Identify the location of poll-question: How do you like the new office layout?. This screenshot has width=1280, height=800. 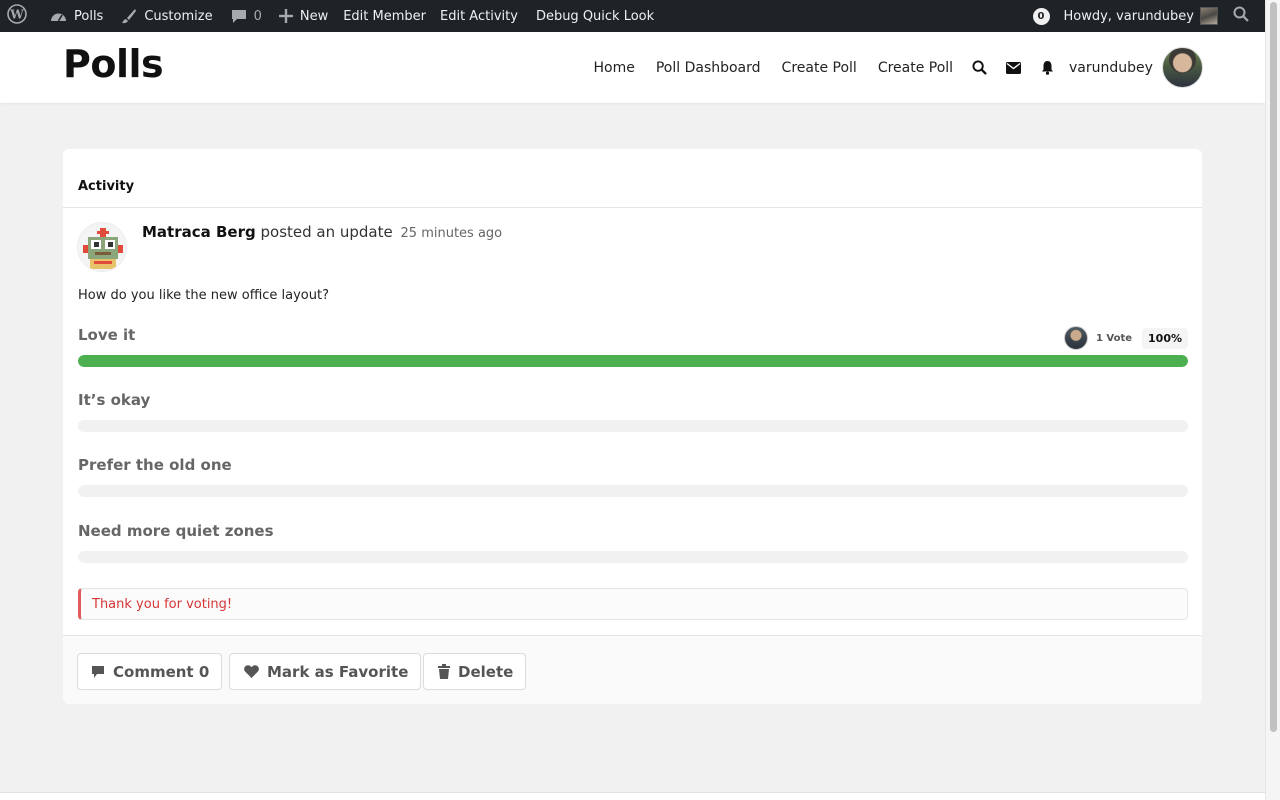
(203, 295).